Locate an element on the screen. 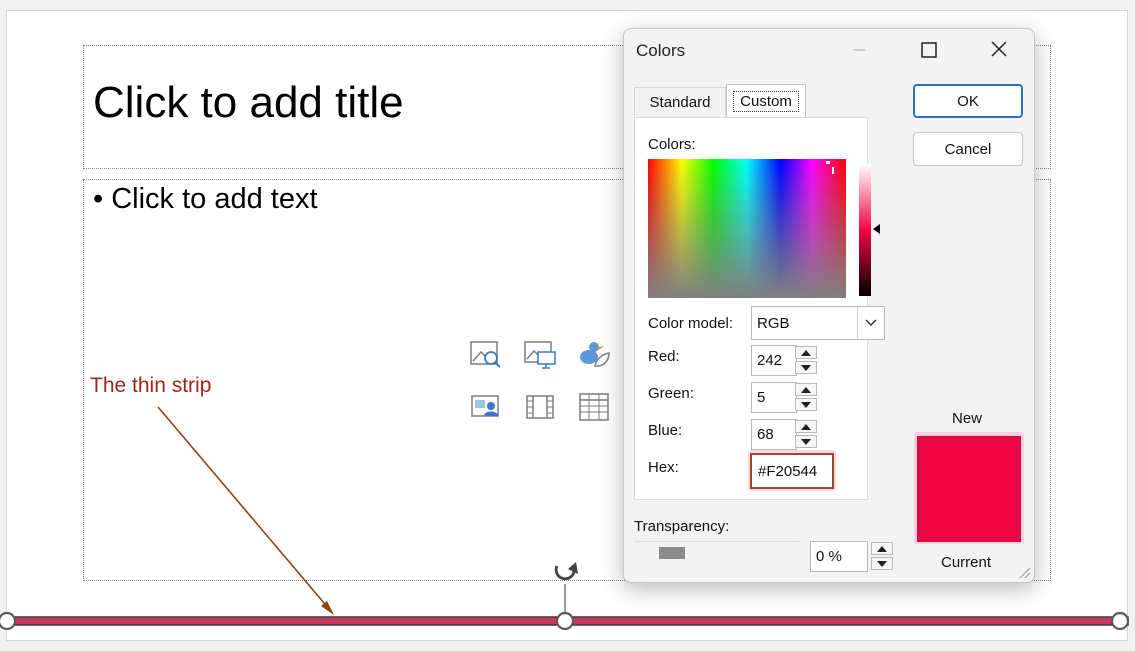  content-placeholder-text: • Click to add text is located at coordinates (205, 199).